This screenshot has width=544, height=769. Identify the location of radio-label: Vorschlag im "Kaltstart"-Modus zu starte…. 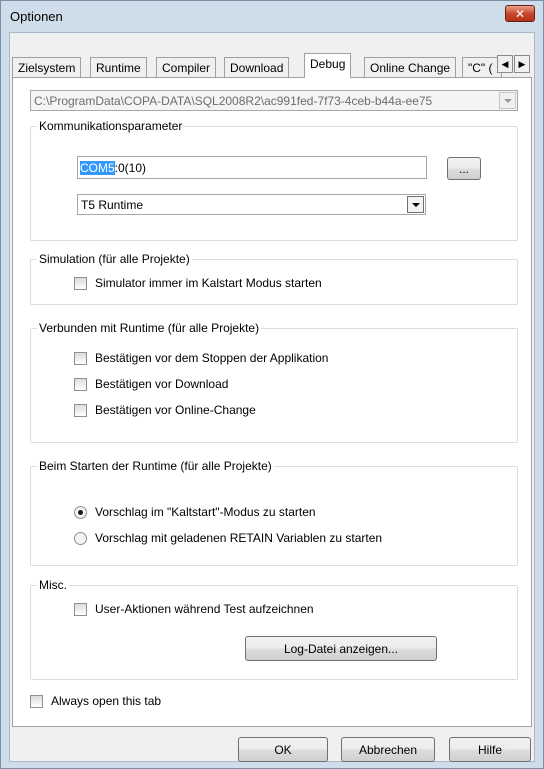
(205, 512).